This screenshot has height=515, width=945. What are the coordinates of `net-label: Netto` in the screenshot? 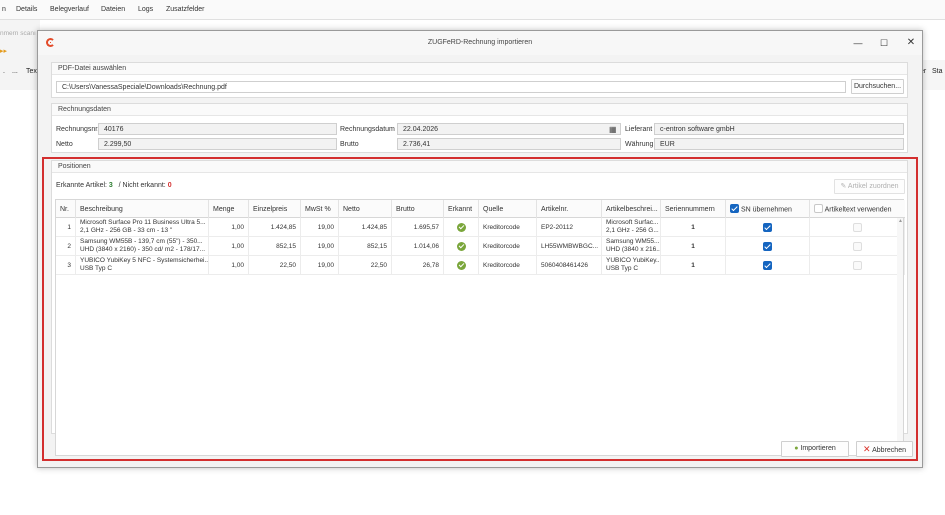 It's located at (64, 144).